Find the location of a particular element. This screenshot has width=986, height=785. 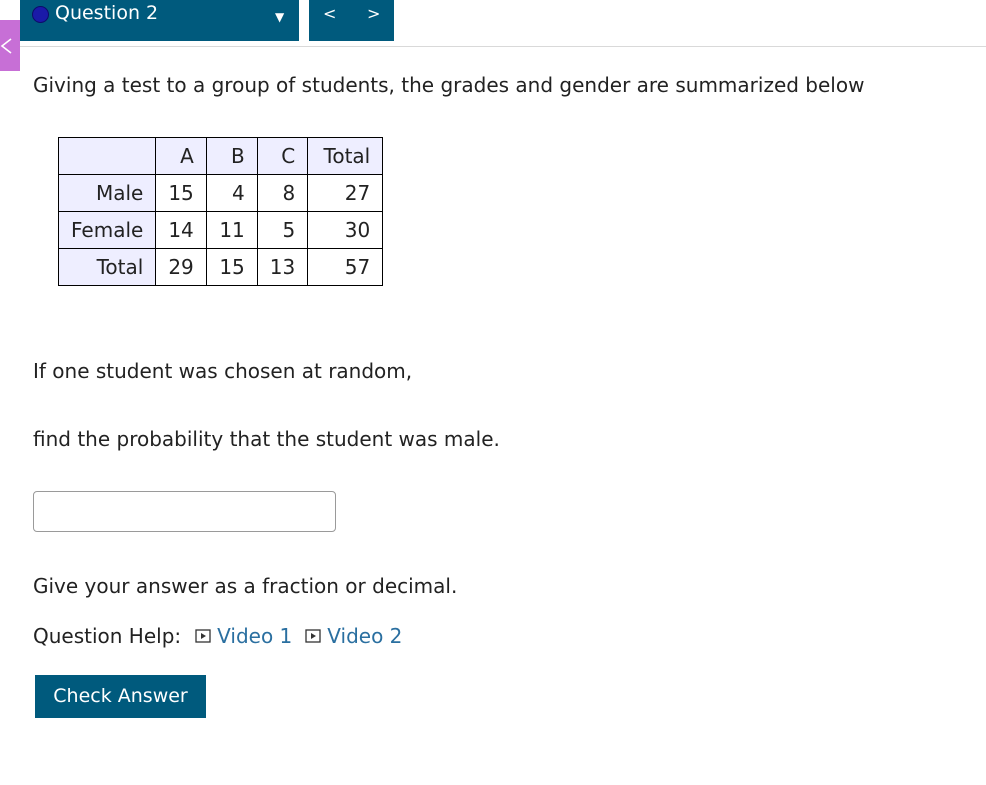

table-cell: 8 is located at coordinates (282, 193).